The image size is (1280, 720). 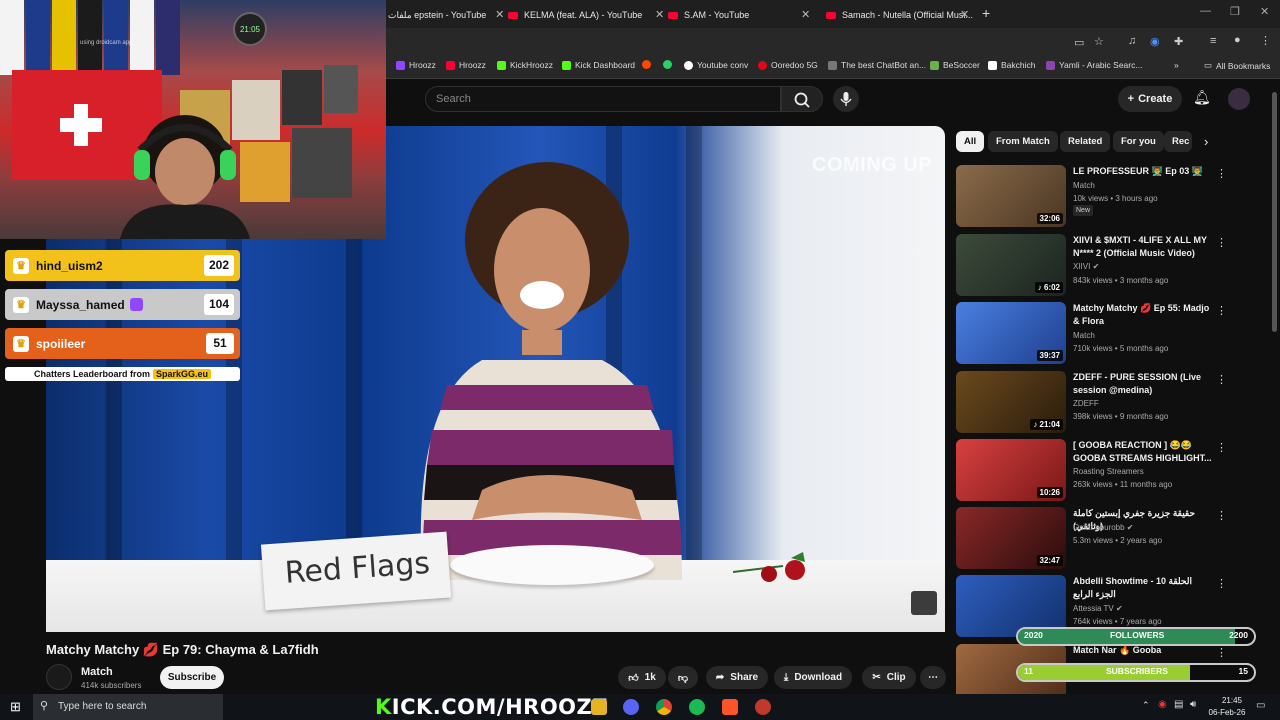 I want to click on tray-app-icon: ◉, so click(x=1162, y=704).